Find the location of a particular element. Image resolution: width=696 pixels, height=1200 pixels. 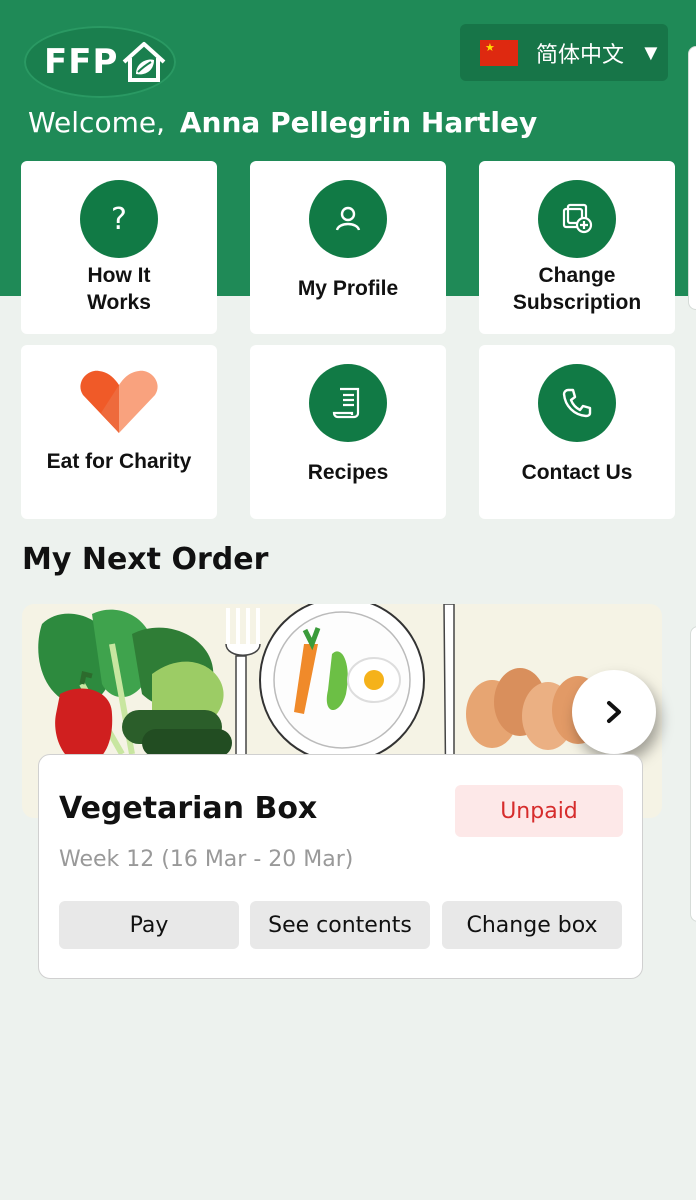

question-icon: ? is located at coordinates (119, 219).